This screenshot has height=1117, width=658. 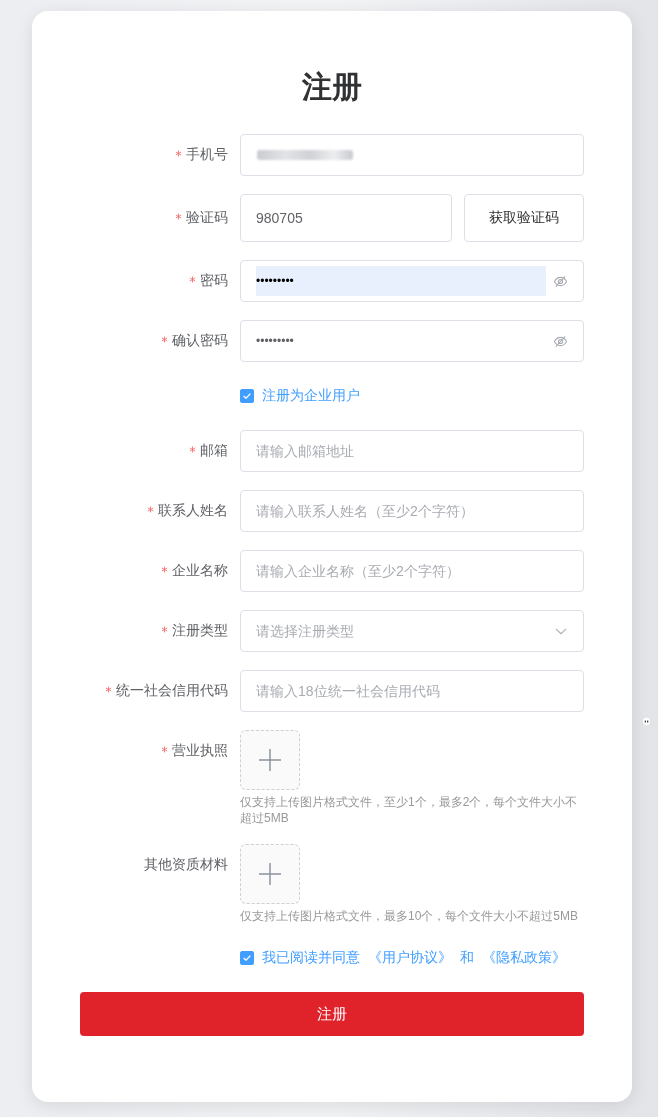 What do you see at coordinates (410, 958) in the screenshot?
I see `agreement-link: 《用户协议》` at bounding box center [410, 958].